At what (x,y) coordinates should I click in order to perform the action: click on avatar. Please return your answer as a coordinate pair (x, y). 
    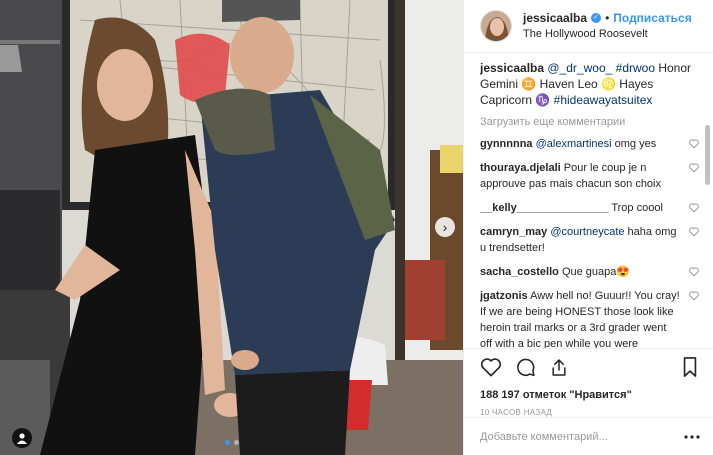
    Looking at the image, I should click on (496, 26).